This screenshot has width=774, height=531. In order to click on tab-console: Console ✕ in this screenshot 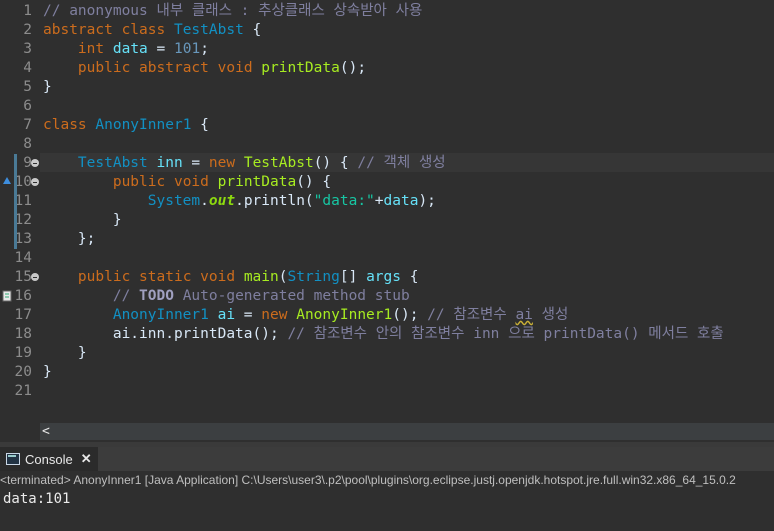, I will do `click(49, 459)`.